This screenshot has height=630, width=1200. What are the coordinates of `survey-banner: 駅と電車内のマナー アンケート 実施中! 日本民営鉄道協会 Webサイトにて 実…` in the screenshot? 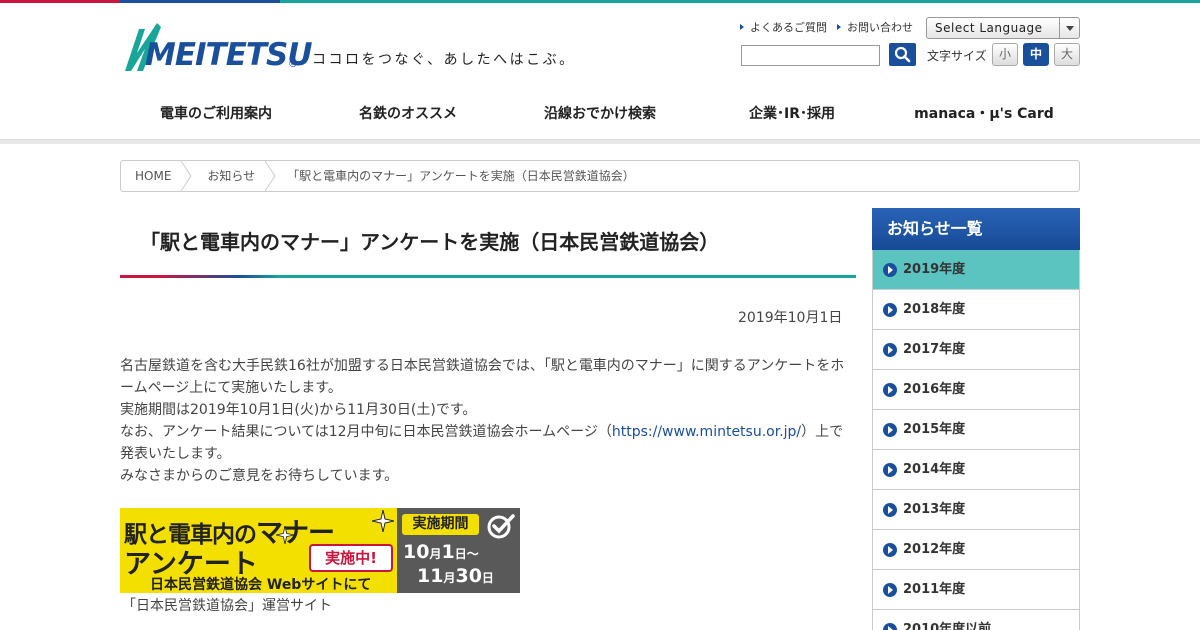 It's located at (320, 550).